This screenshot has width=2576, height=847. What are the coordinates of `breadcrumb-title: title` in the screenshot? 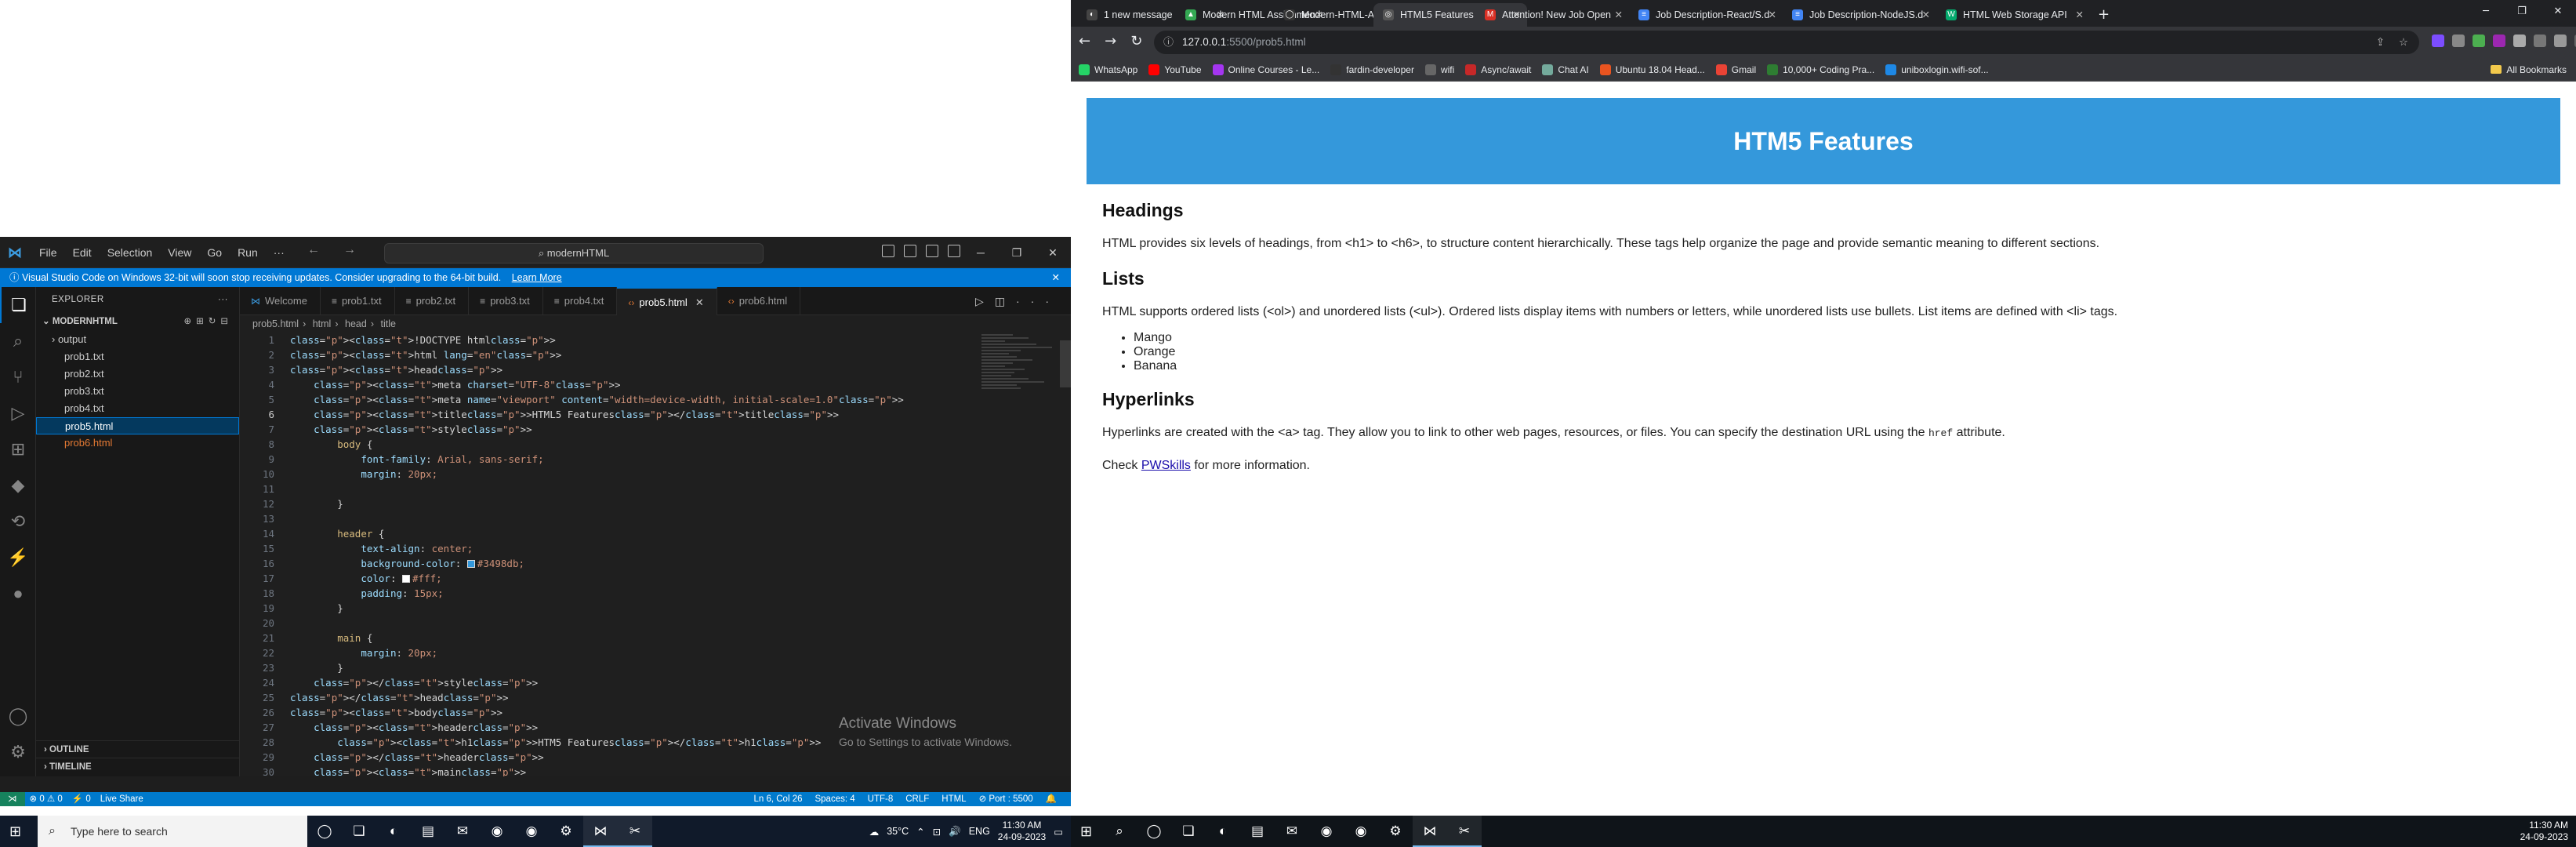 It's located at (388, 323).